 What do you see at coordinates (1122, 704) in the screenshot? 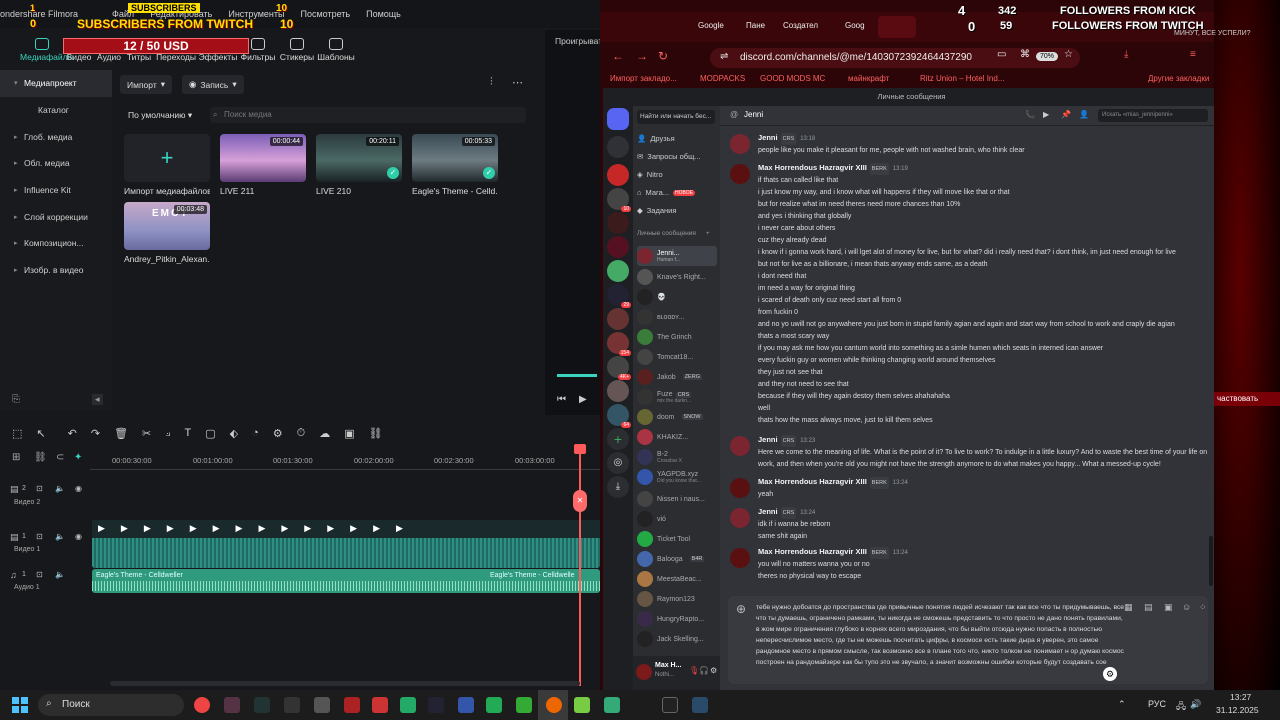
I see `tray-chevron-icon: ⌃` at bounding box center [1122, 704].